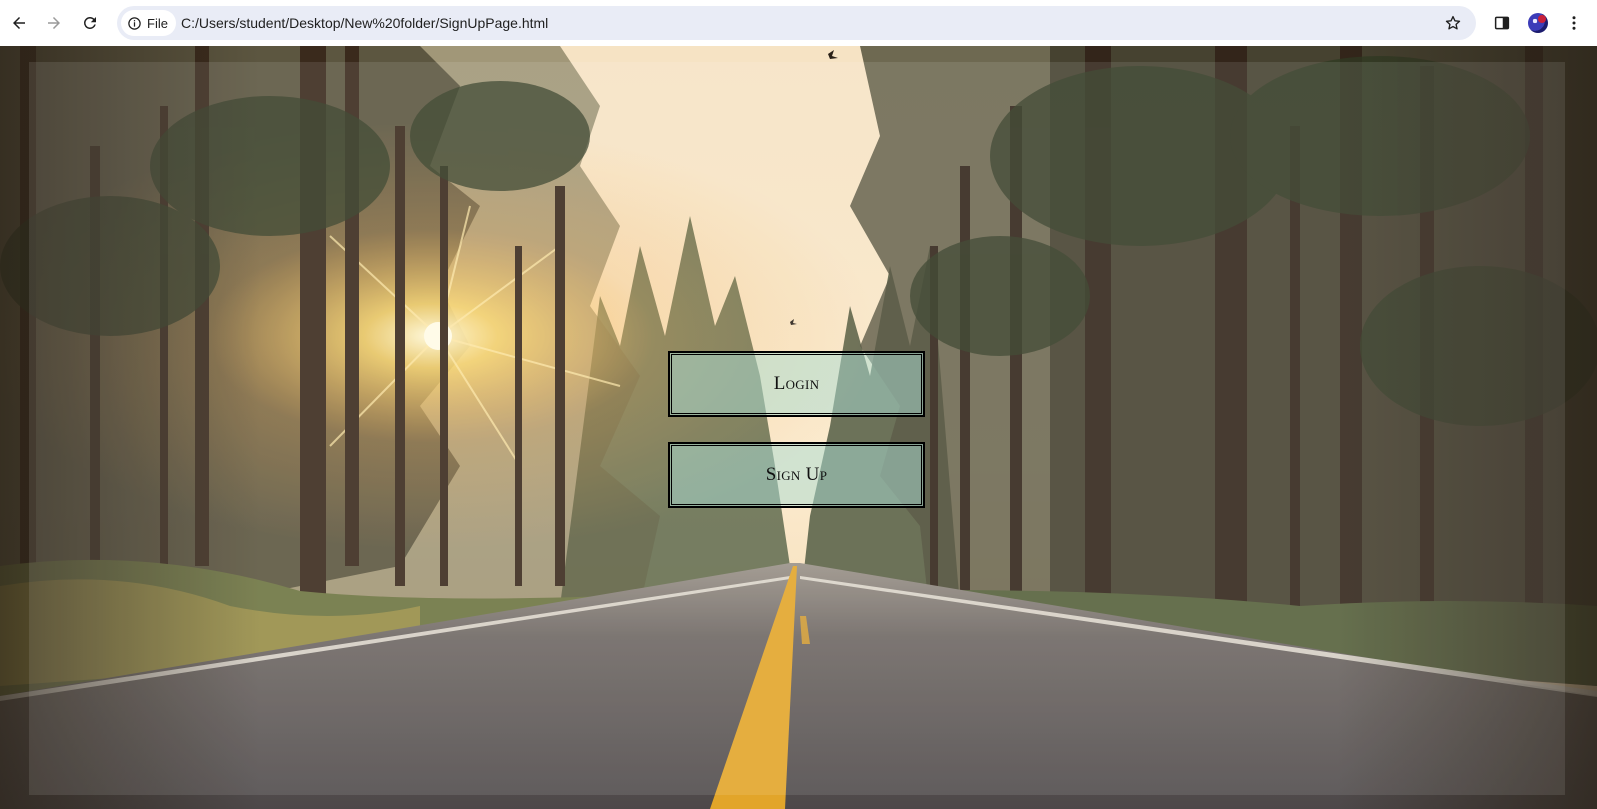 The height and width of the screenshot is (809, 1597). I want to click on profile-button, so click(1538, 23).